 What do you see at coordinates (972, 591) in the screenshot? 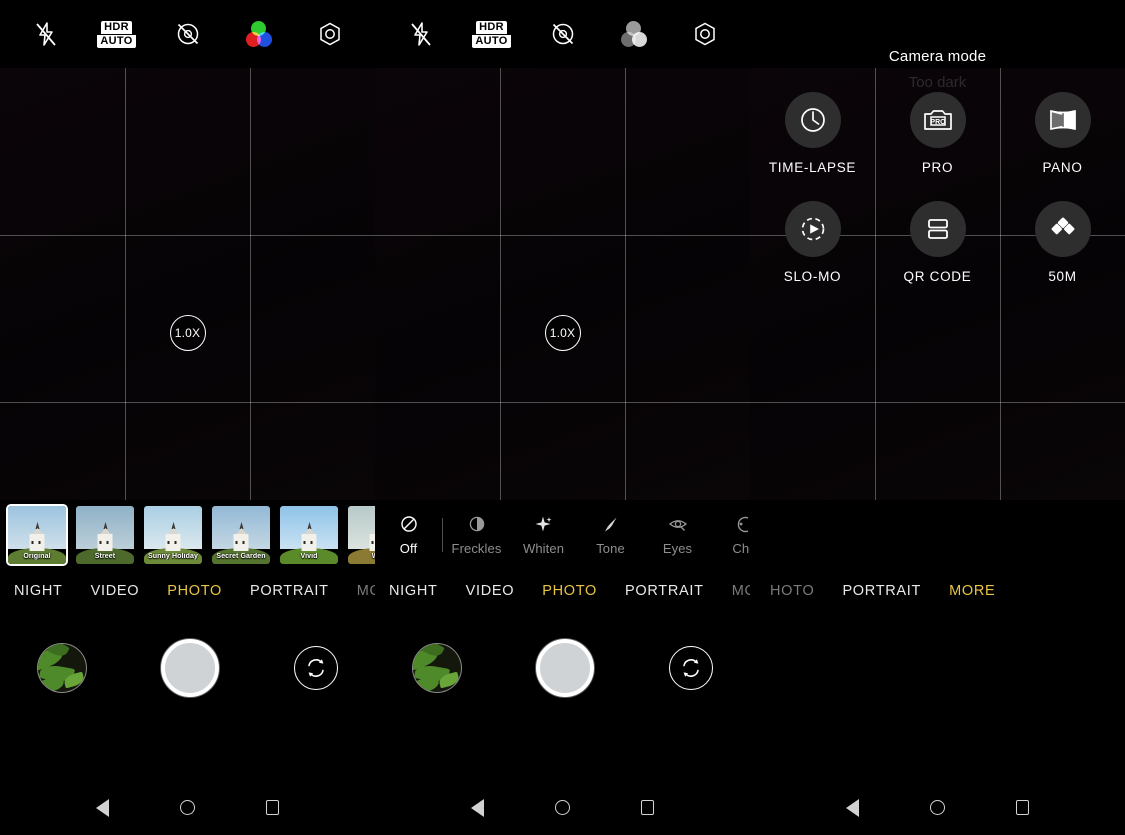
I see `mode-tab-more: MORE` at bounding box center [972, 591].